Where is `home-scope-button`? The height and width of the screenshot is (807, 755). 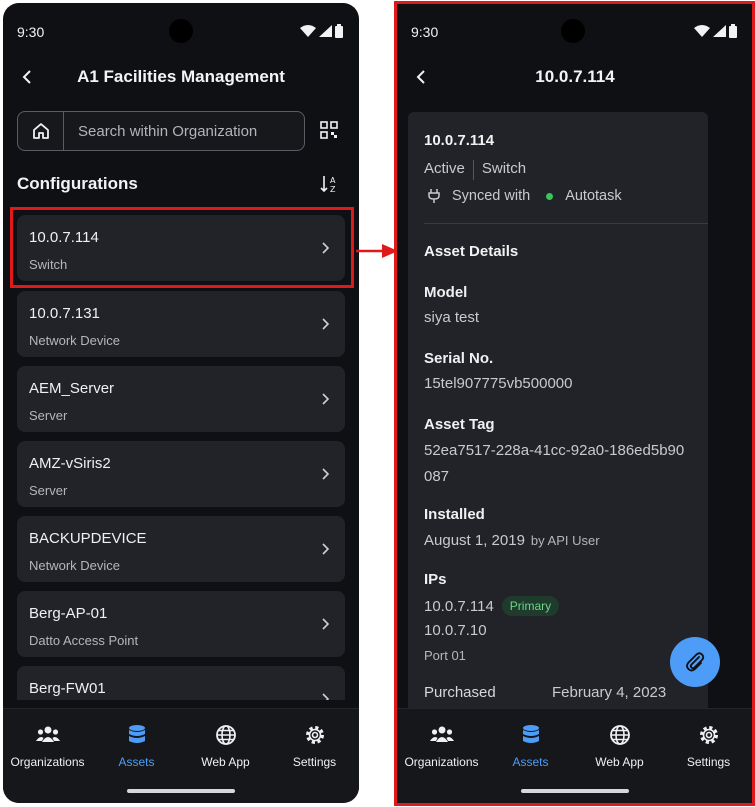 home-scope-button is located at coordinates (41, 131).